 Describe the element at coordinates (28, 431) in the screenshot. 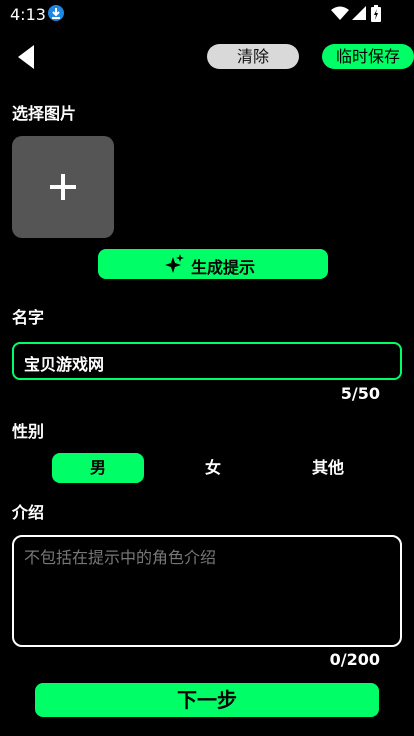

I see `gender-label: 性别` at that location.